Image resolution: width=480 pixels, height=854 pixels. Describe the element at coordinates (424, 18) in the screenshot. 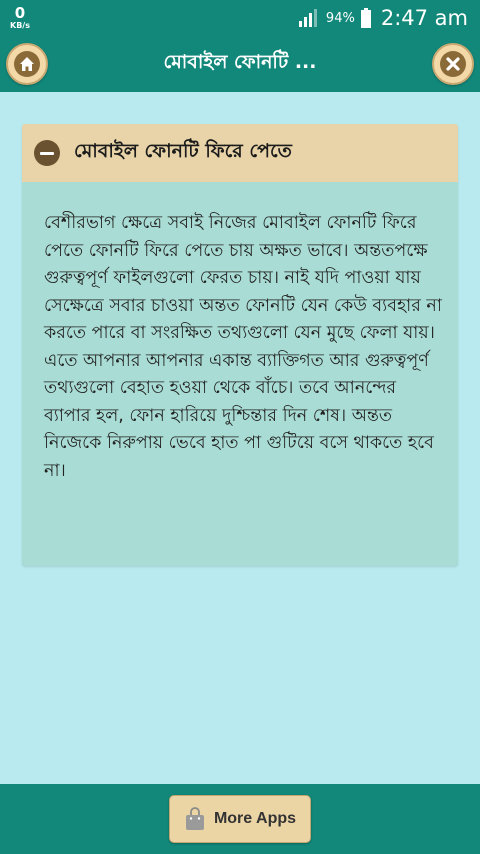

I see `clock: 2:47 am` at that location.